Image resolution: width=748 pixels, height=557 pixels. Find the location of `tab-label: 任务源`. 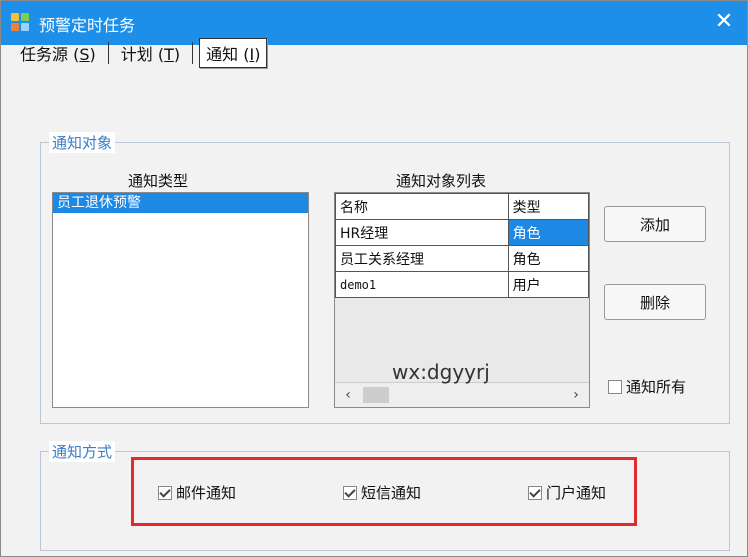

tab-label: 任务源 is located at coordinates (44, 54).